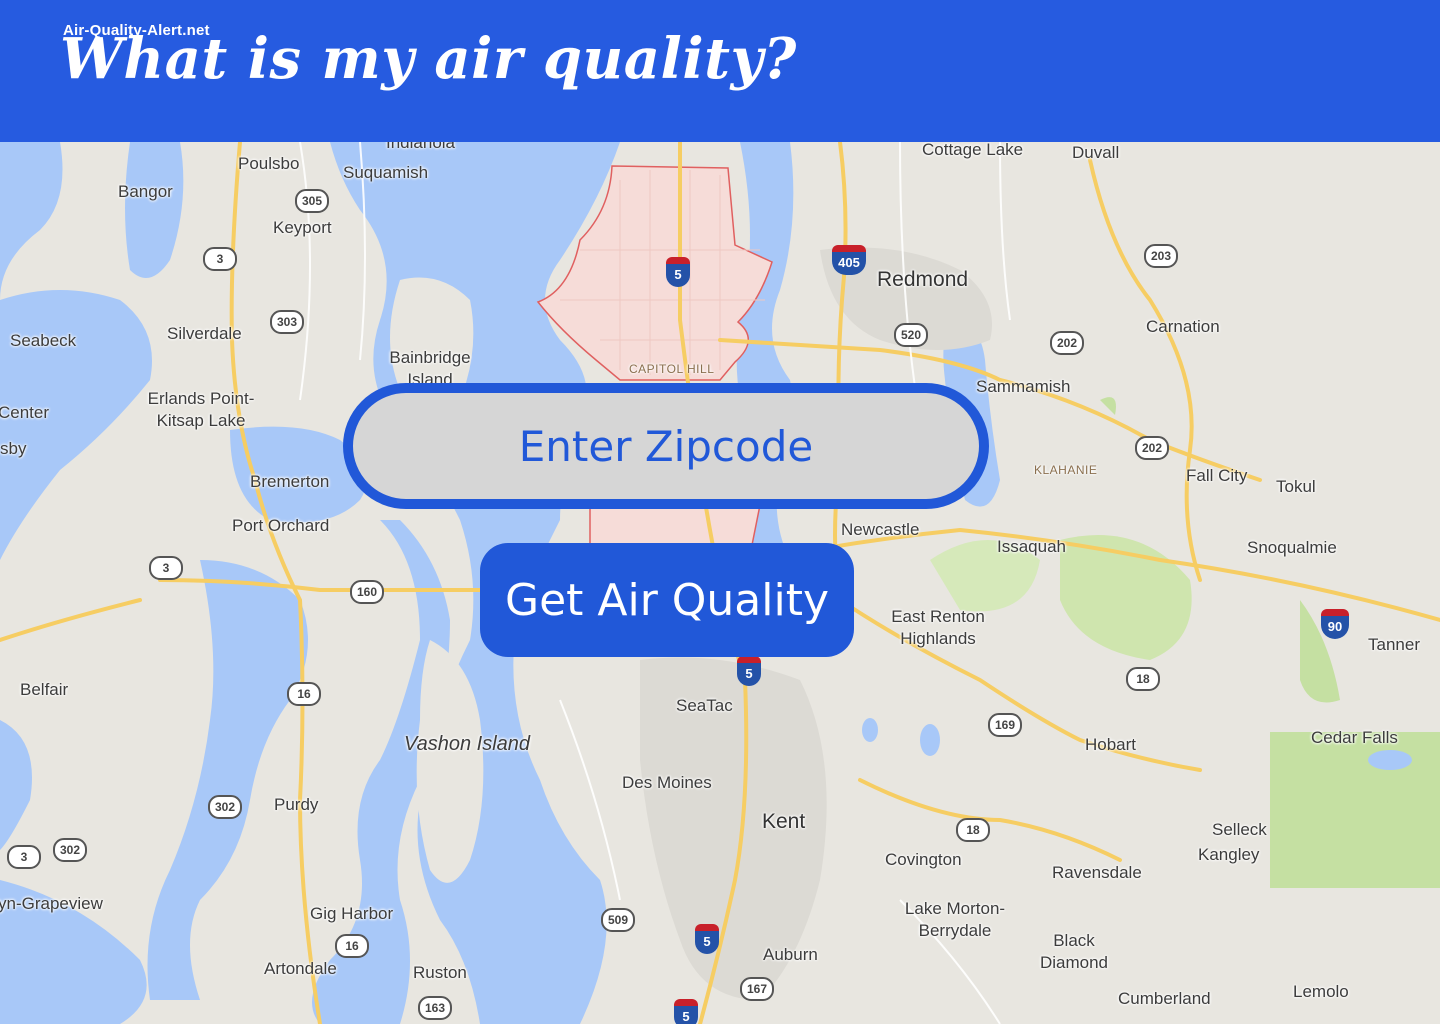 This screenshot has width=1440, height=1024. What do you see at coordinates (667, 600) in the screenshot?
I see `get-air-quality-button: Get Air Quality` at bounding box center [667, 600].